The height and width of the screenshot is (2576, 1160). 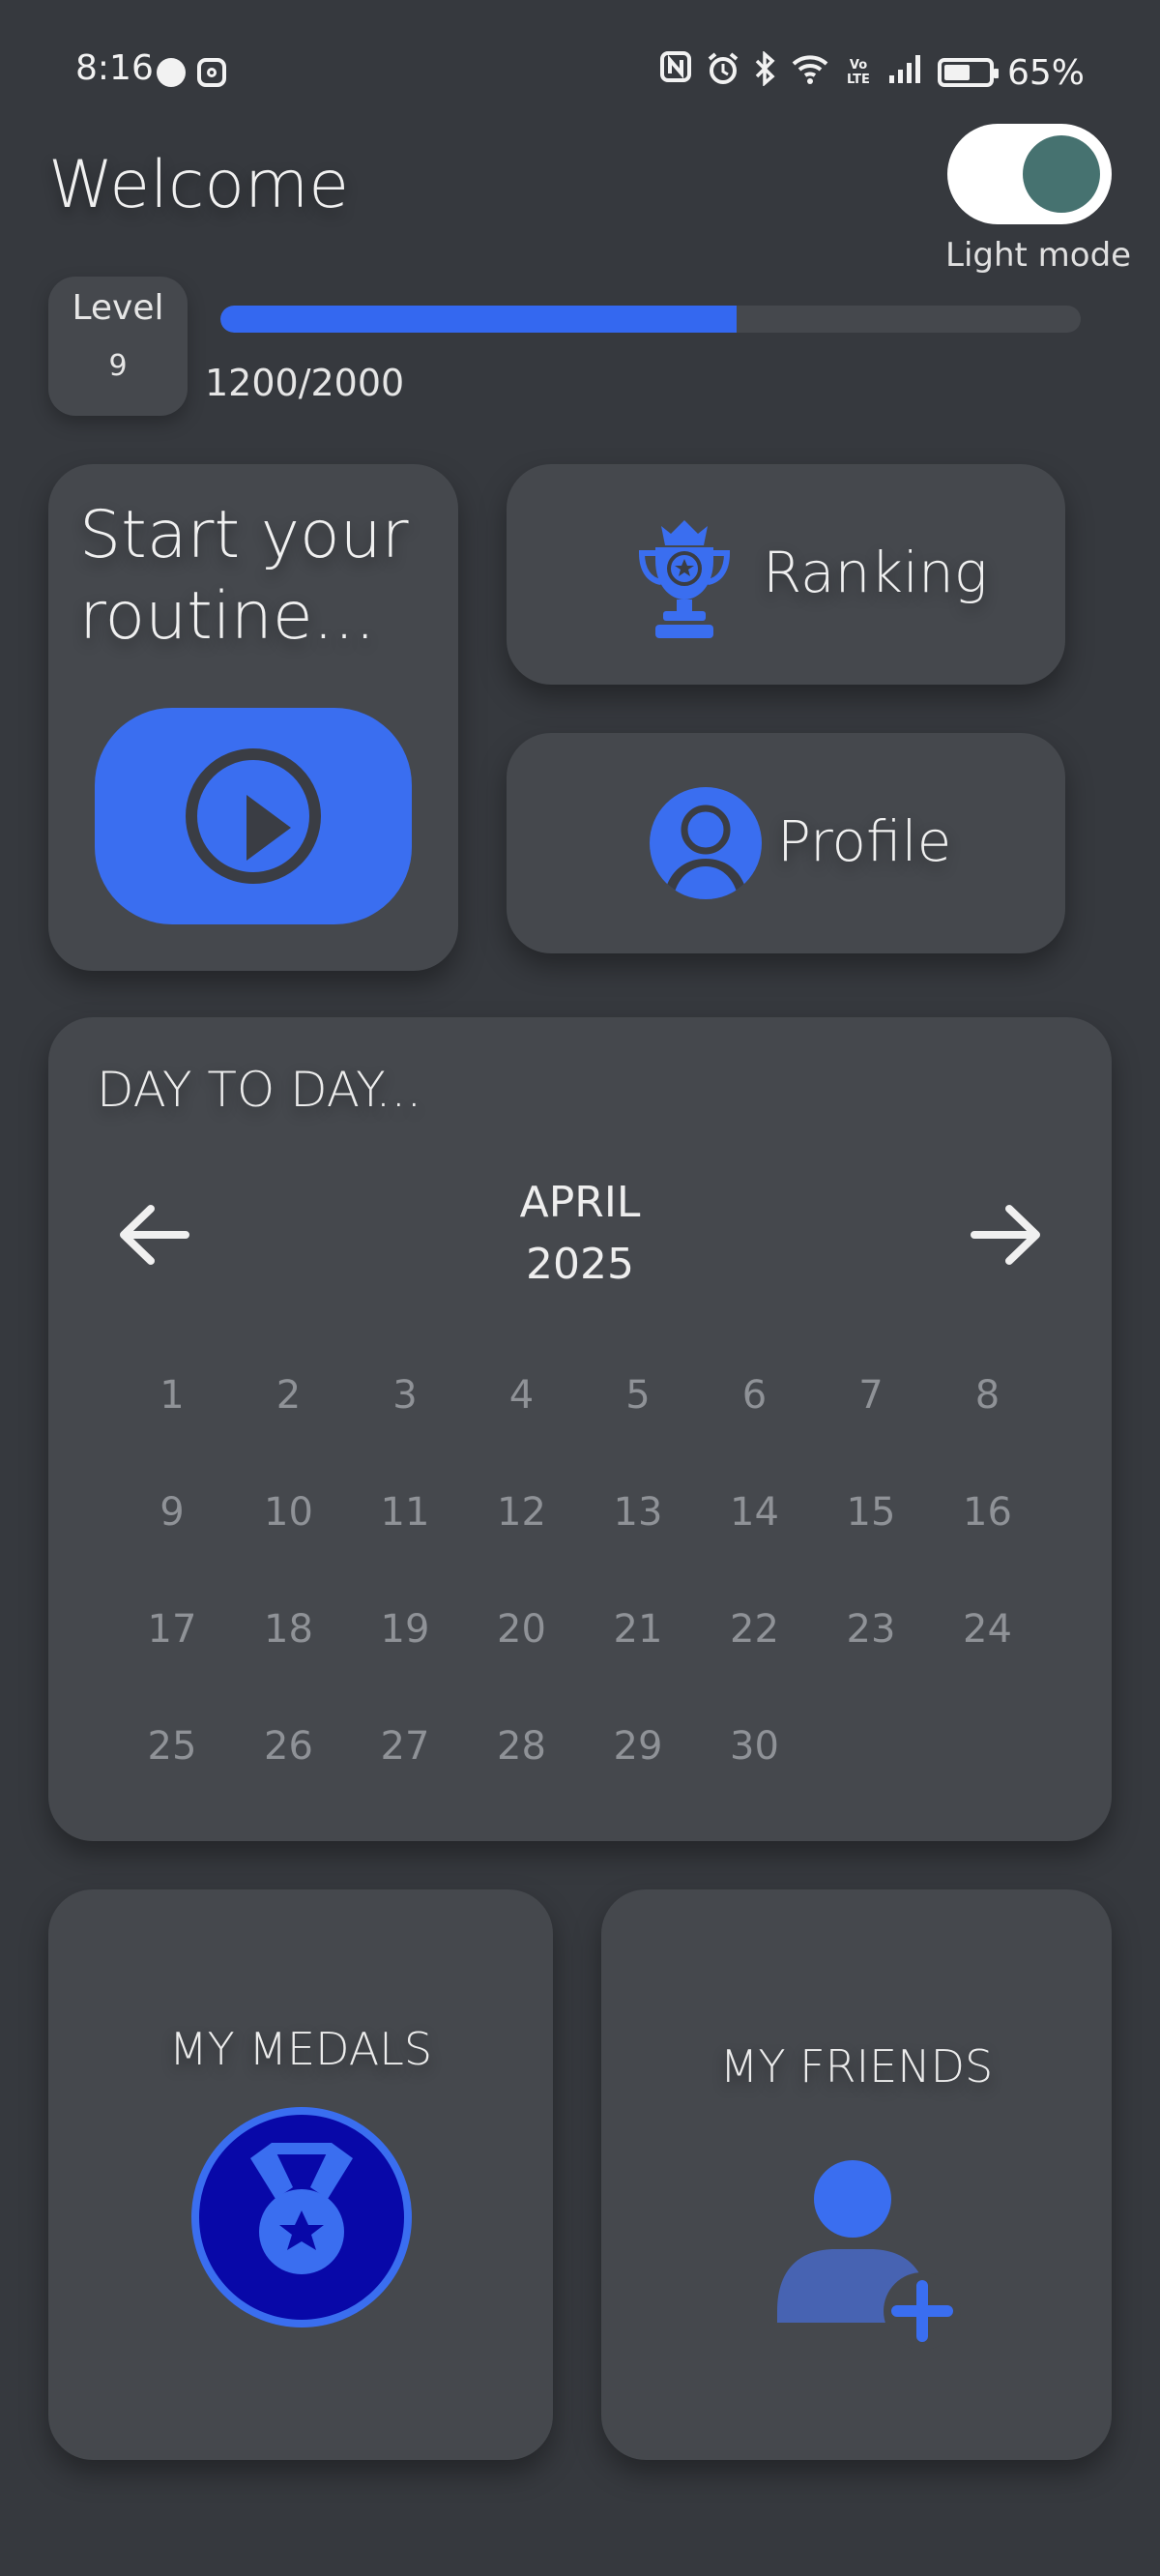 I want to click on start-routine-title-line1: Start your, so click(x=244, y=535).